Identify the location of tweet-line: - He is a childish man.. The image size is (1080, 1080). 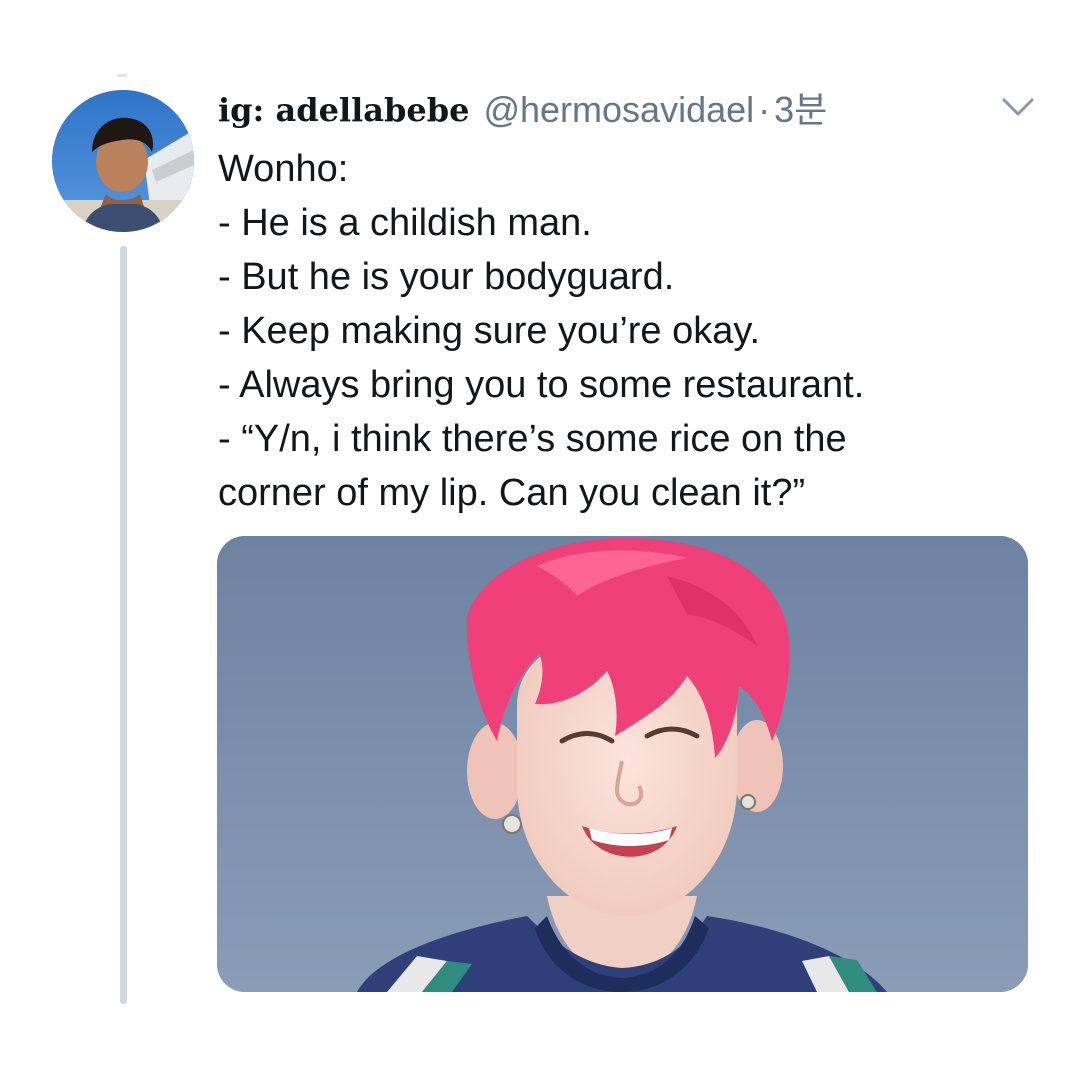
(405, 223).